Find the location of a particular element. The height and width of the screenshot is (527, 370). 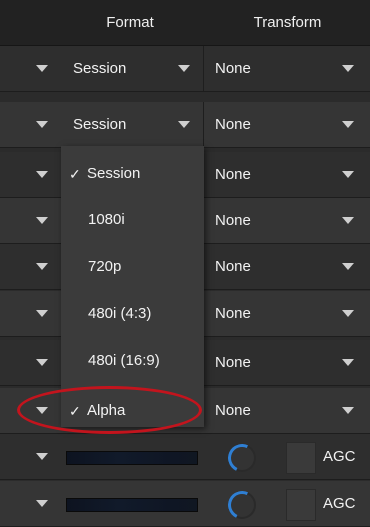

dropdown-option-480i-16-9: 480i (16:9) is located at coordinates (132, 361).